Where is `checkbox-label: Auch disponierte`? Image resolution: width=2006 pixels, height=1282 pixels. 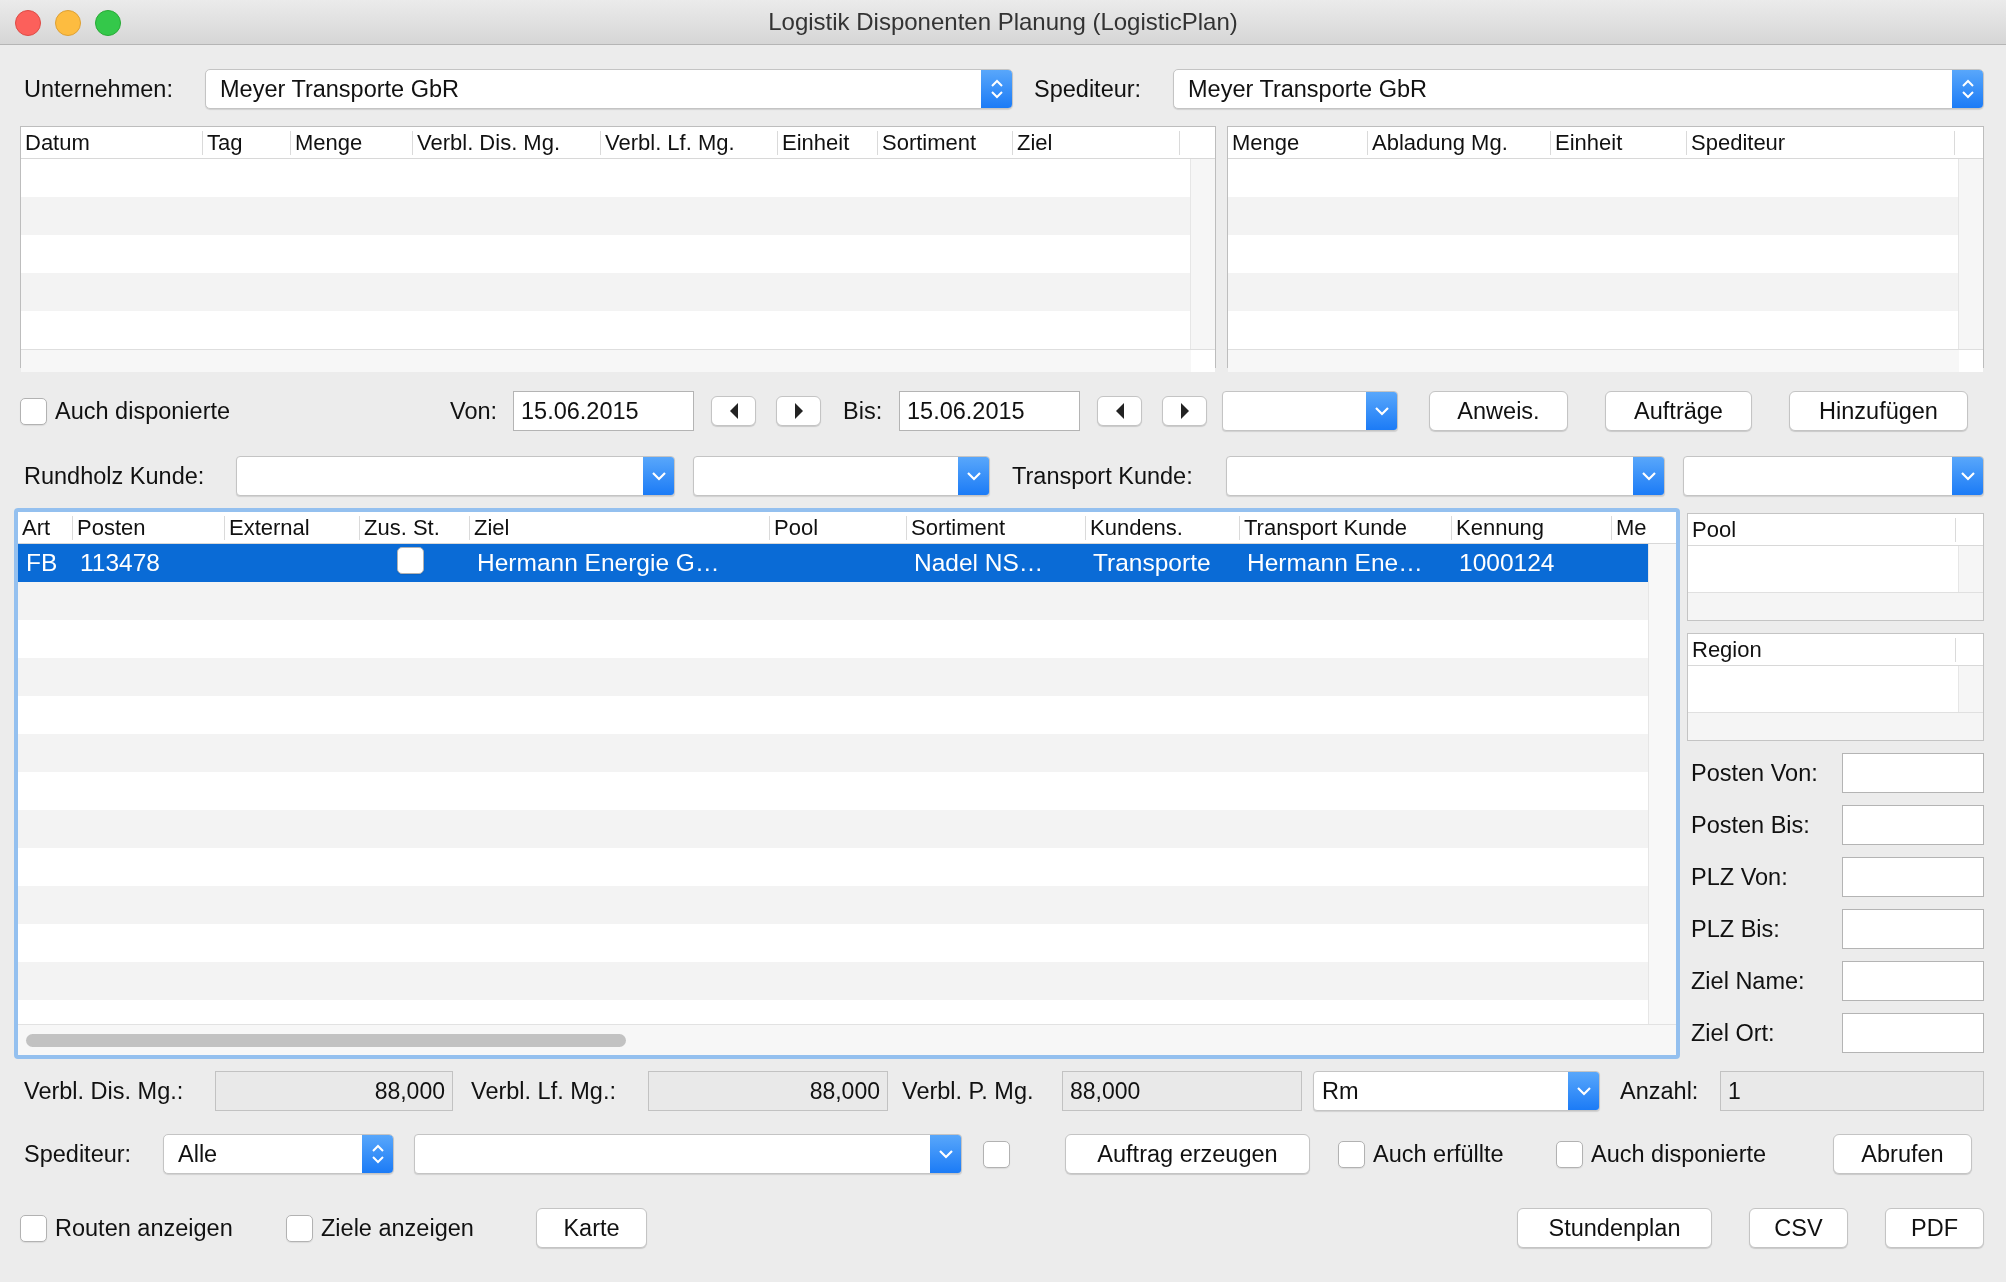
checkbox-label: Auch disponierte is located at coordinates (142, 411).